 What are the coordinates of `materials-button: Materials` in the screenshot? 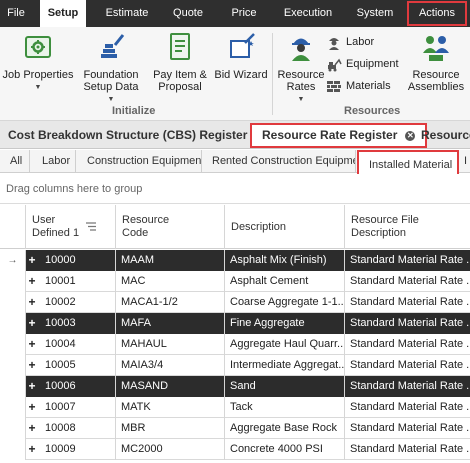 It's located at (358, 86).